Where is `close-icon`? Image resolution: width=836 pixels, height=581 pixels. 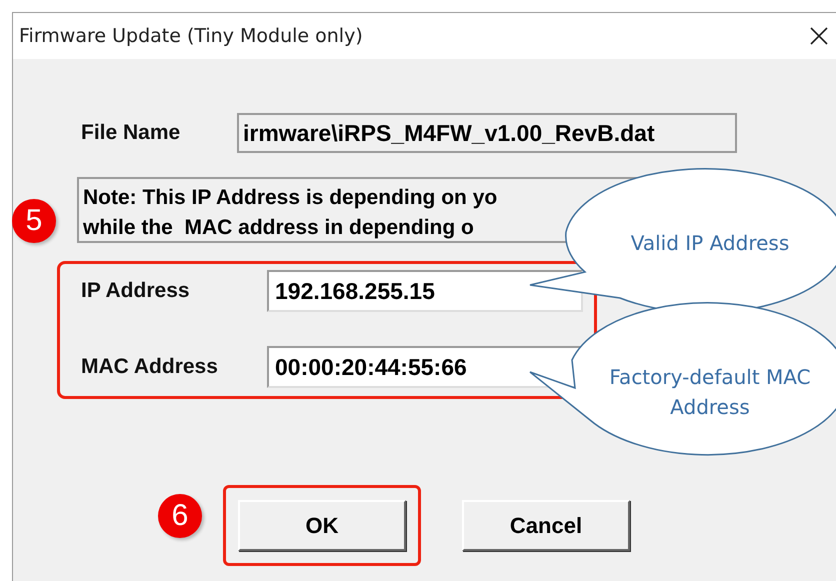 close-icon is located at coordinates (819, 36).